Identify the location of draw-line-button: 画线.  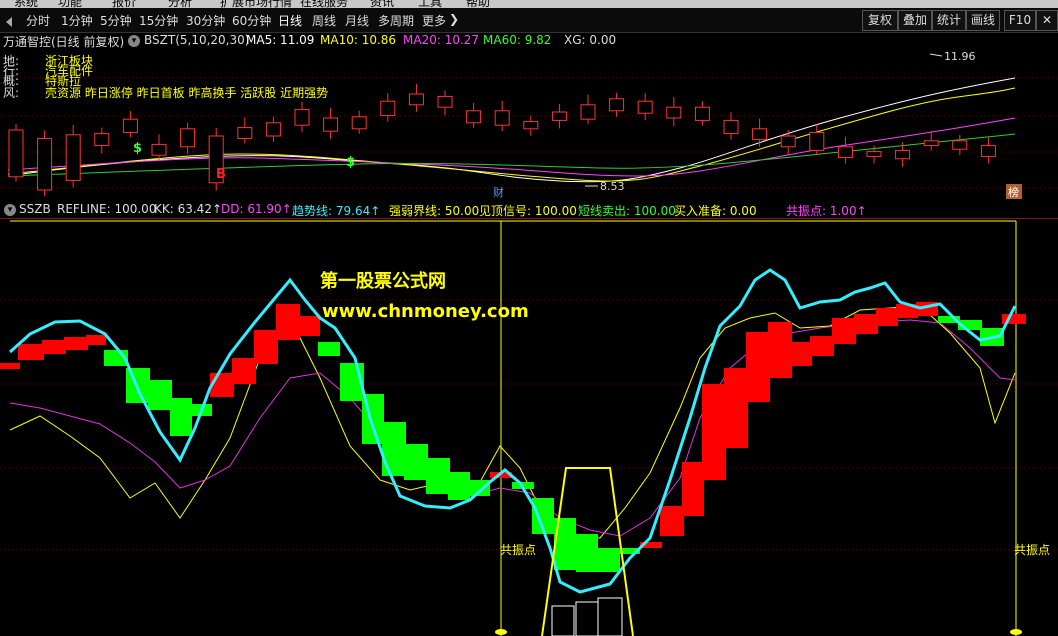
(983, 20).